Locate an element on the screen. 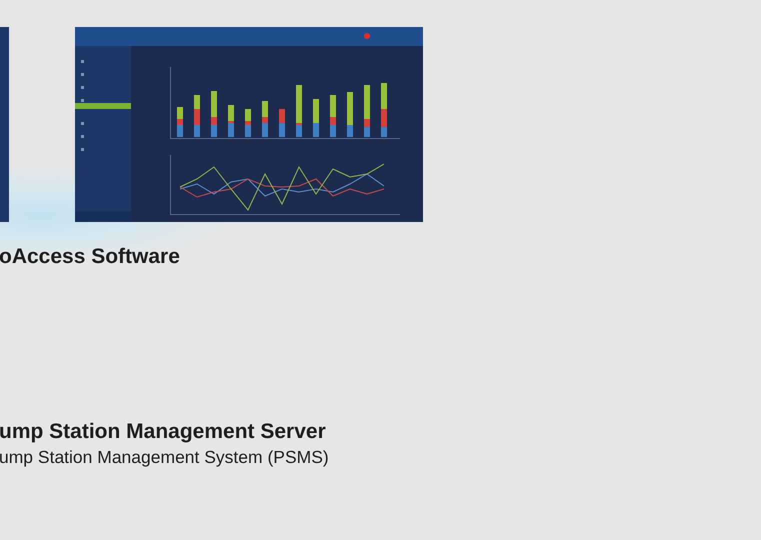  section-title: oAccess Software is located at coordinates (90, 257).